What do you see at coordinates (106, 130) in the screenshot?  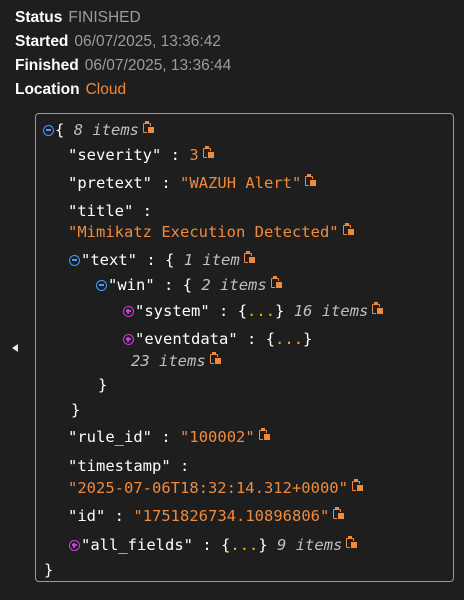 I see `root-item-count: 8 items` at bounding box center [106, 130].